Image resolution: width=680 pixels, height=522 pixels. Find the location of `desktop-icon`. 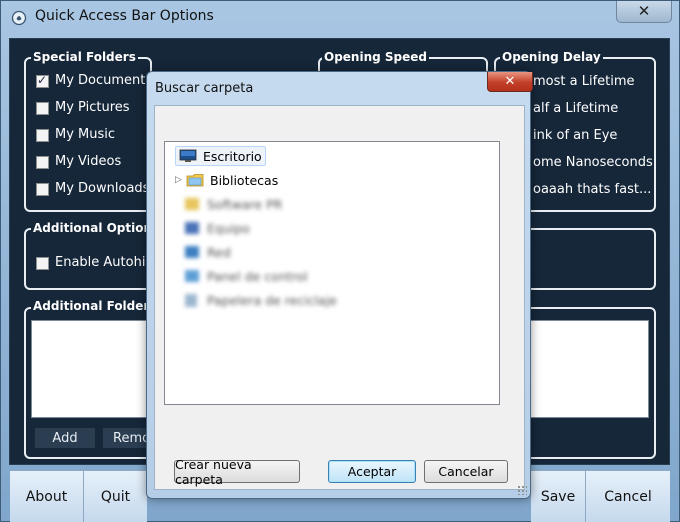

desktop-icon is located at coordinates (188, 155).